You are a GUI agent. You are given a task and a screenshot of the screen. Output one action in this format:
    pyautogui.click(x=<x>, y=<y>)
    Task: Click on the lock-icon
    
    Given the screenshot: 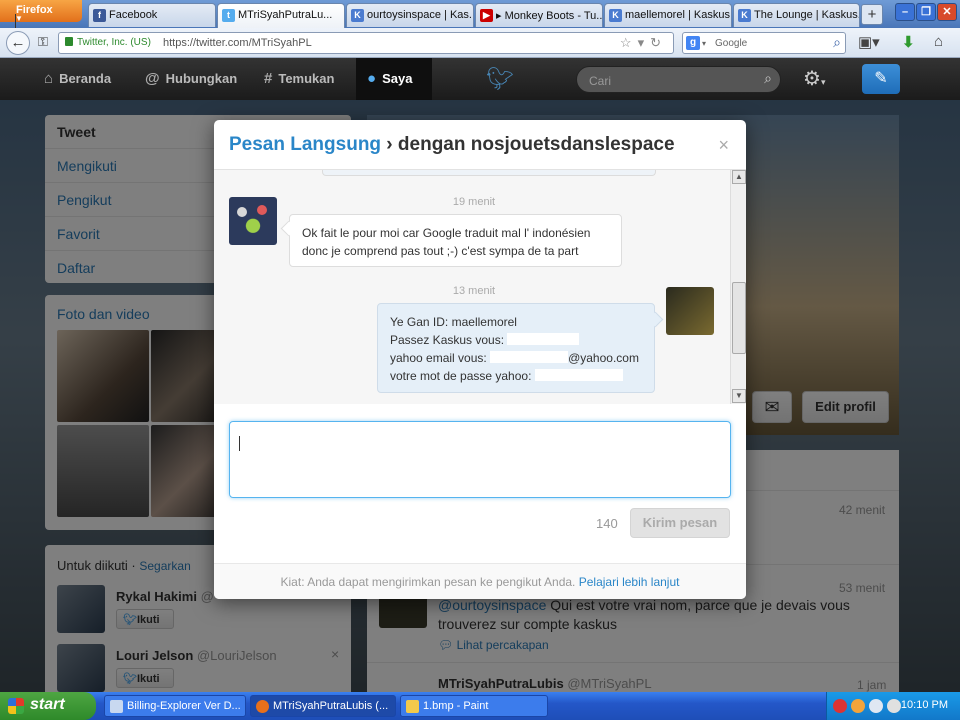 What is the action you would take?
    pyautogui.click(x=69, y=41)
    